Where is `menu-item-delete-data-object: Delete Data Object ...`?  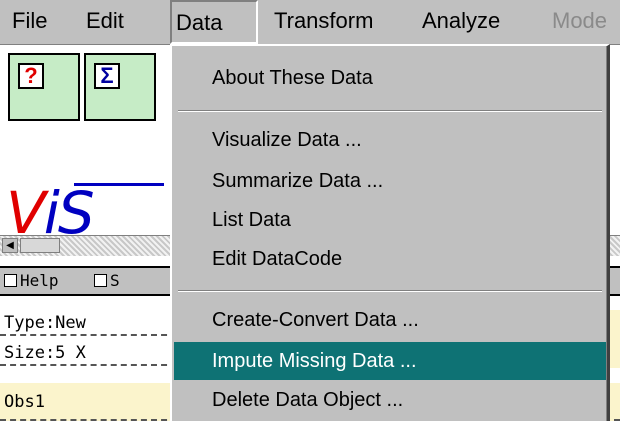 menu-item-delete-data-object: Delete Data Object ... is located at coordinates (390, 400).